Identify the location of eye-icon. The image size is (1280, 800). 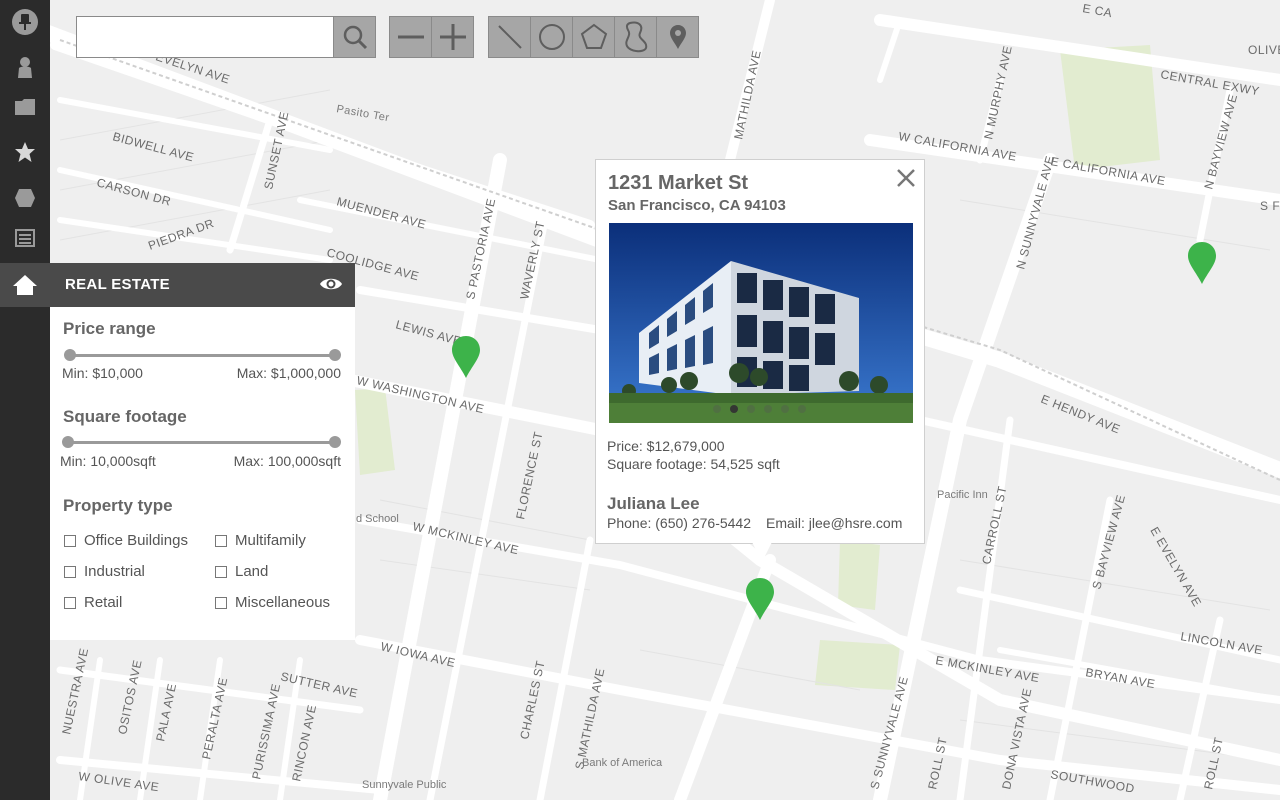
(331, 284).